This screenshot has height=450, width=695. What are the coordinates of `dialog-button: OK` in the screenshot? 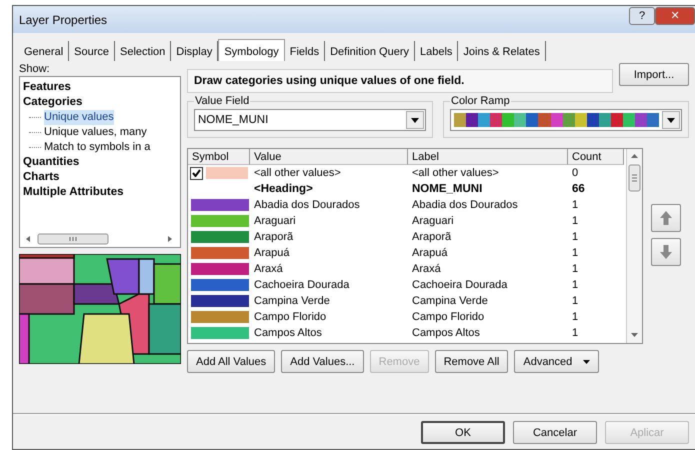 It's located at (463, 432).